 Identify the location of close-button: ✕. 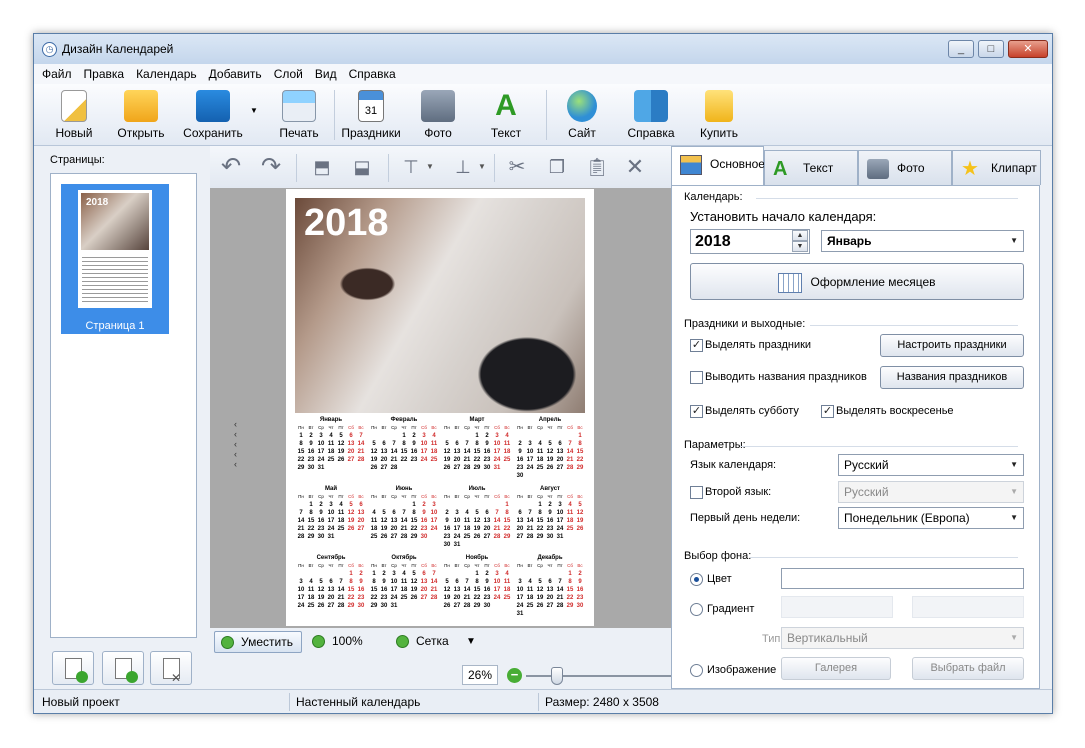
(1028, 49).